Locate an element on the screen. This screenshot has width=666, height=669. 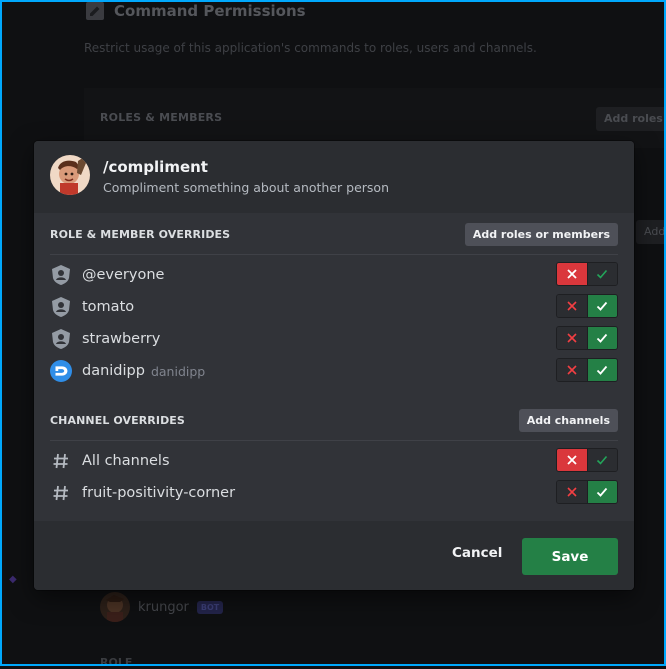
user-avatar is located at coordinates (61, 371).